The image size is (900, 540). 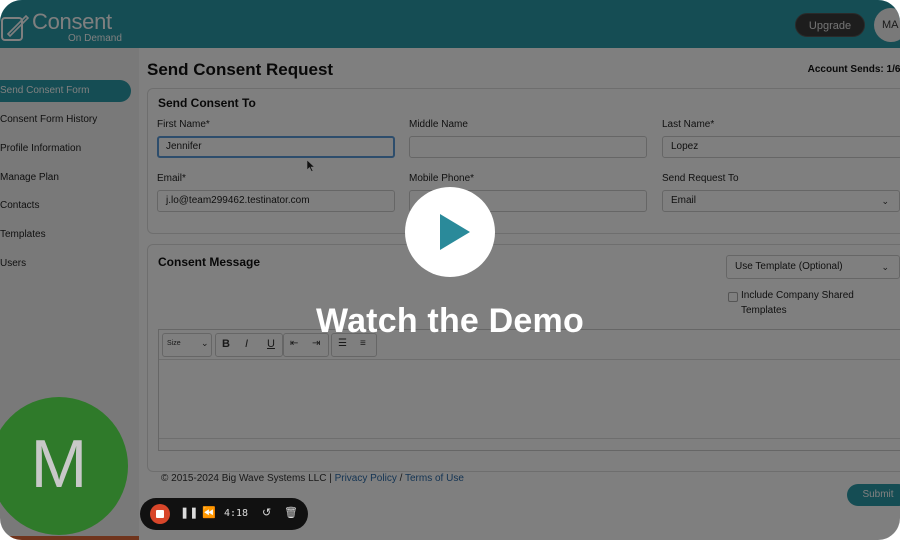 What do you see at coordinates (236, 513) in the screenshot?
I see `recording-timer: 4:18` at bounding box center [236, 513].